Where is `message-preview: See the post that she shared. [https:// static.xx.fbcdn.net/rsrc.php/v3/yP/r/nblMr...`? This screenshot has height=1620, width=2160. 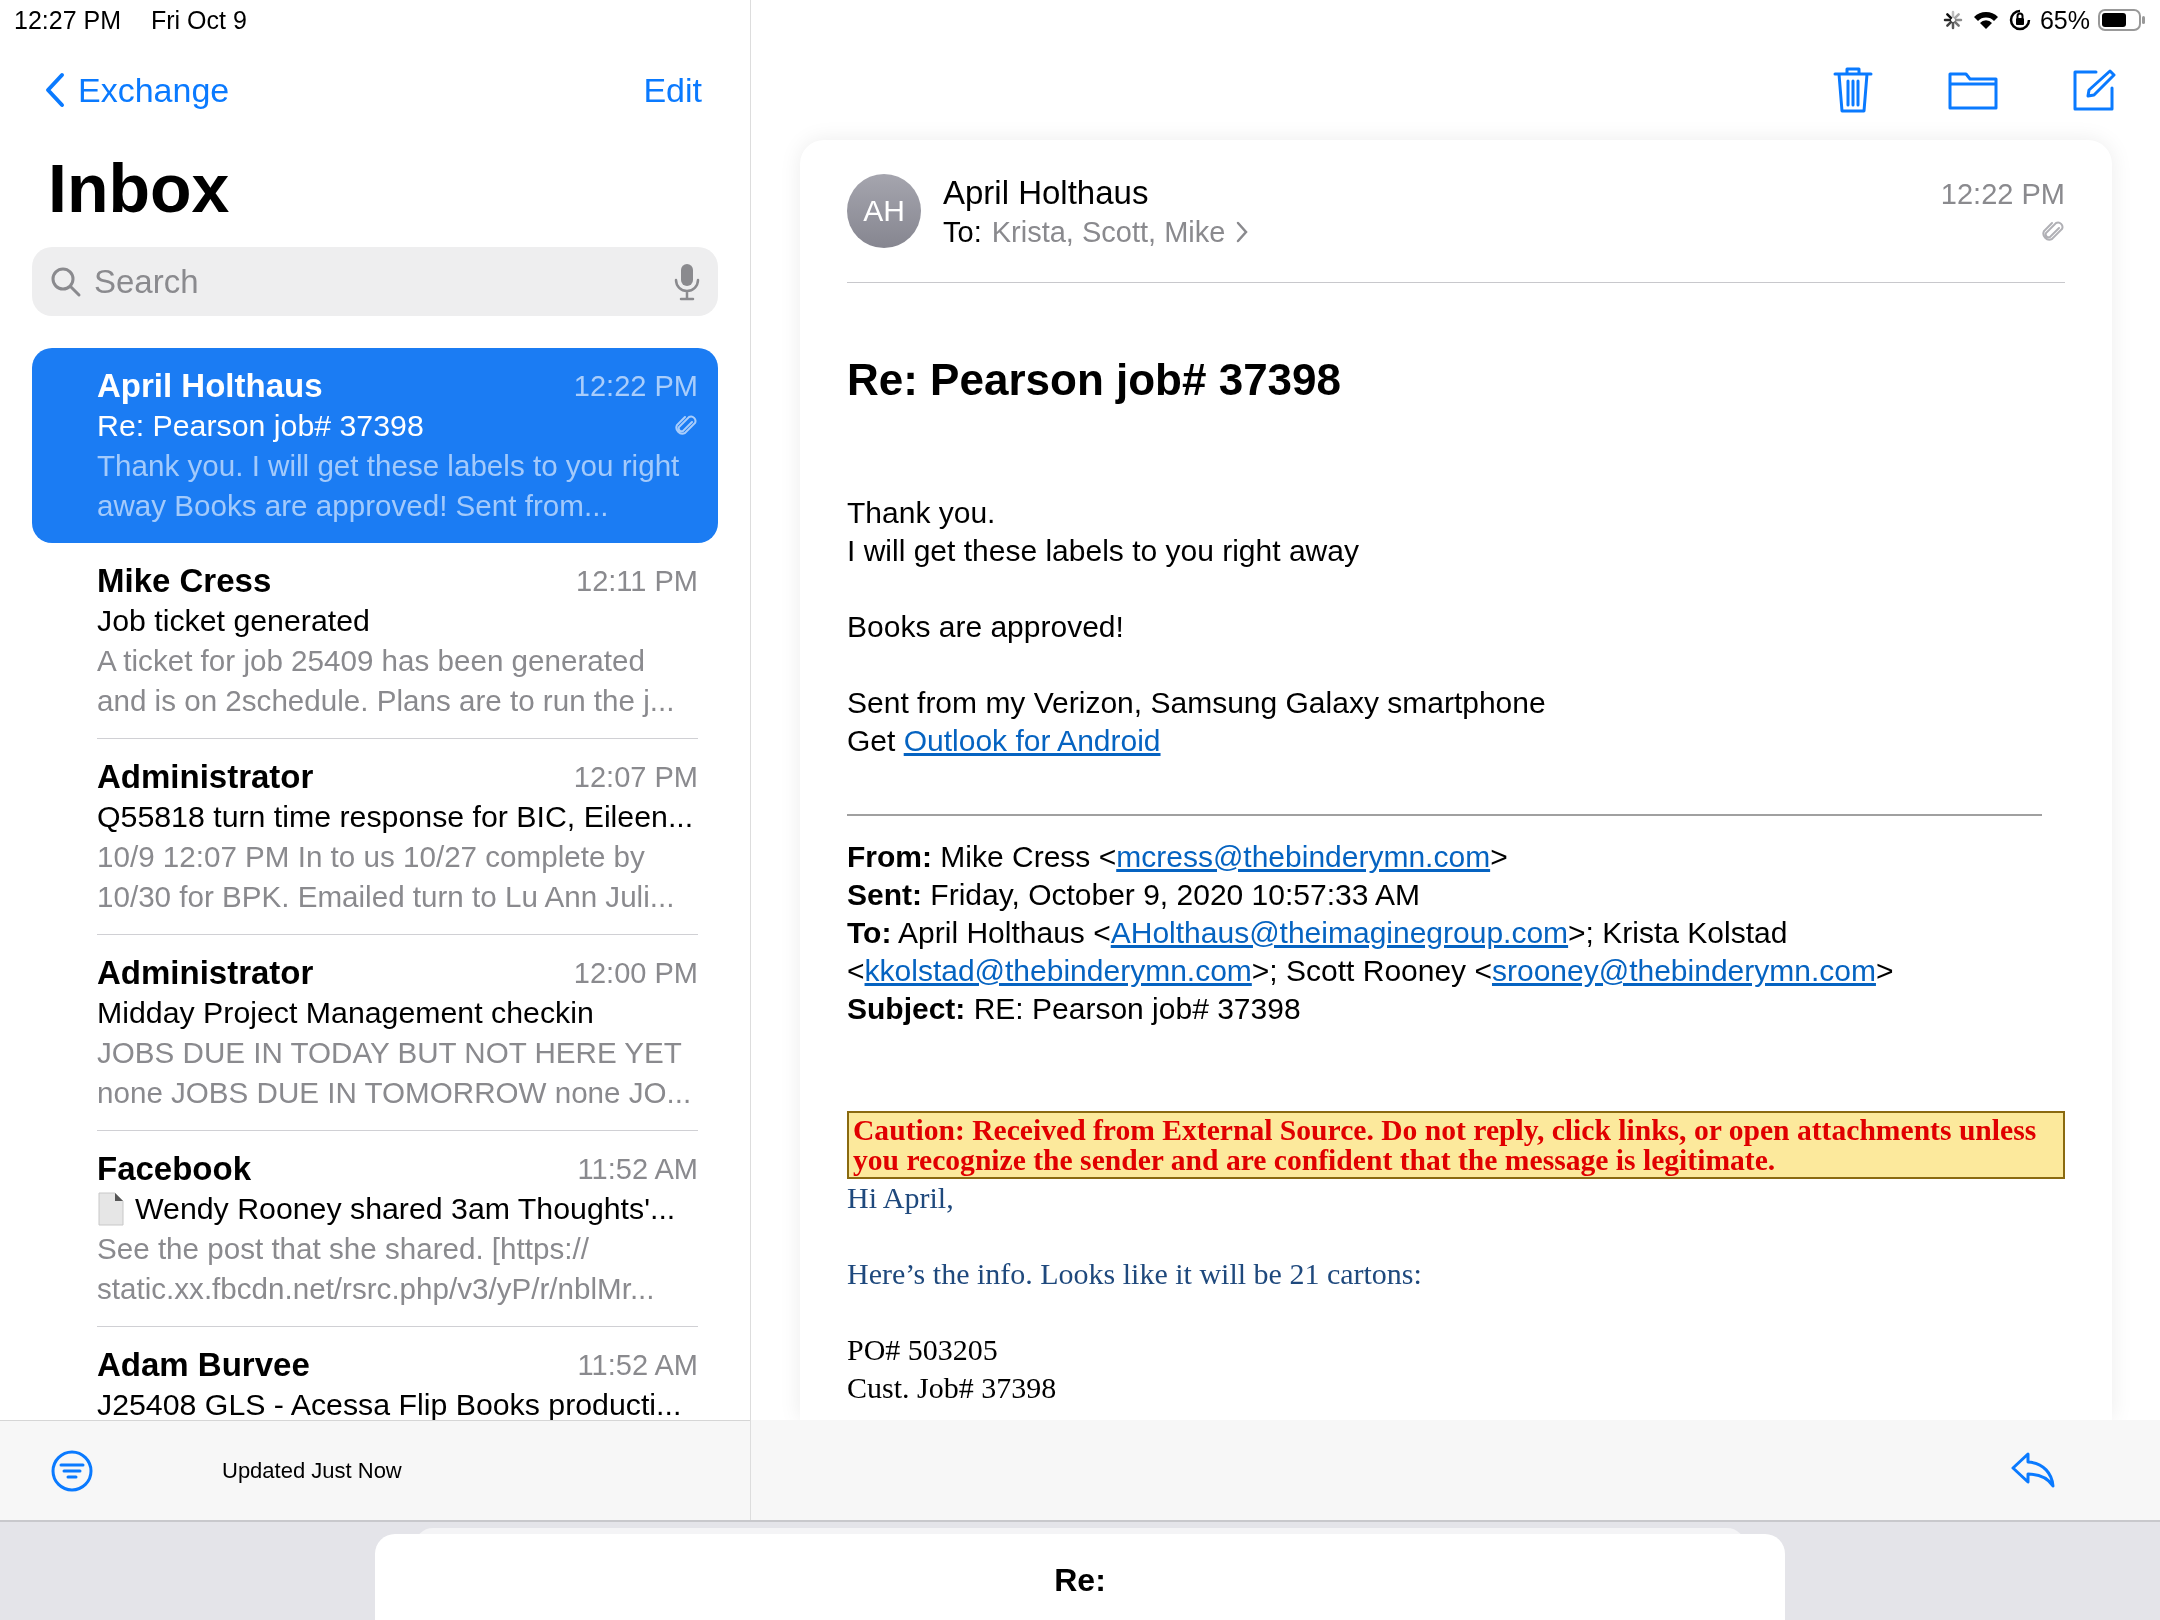
message-preview: See the post that she shared. [https:// static.xx.fbcdn.net/rsrc.php/v3/yP/r/nblMr... is located at coordinates (376, 1269).